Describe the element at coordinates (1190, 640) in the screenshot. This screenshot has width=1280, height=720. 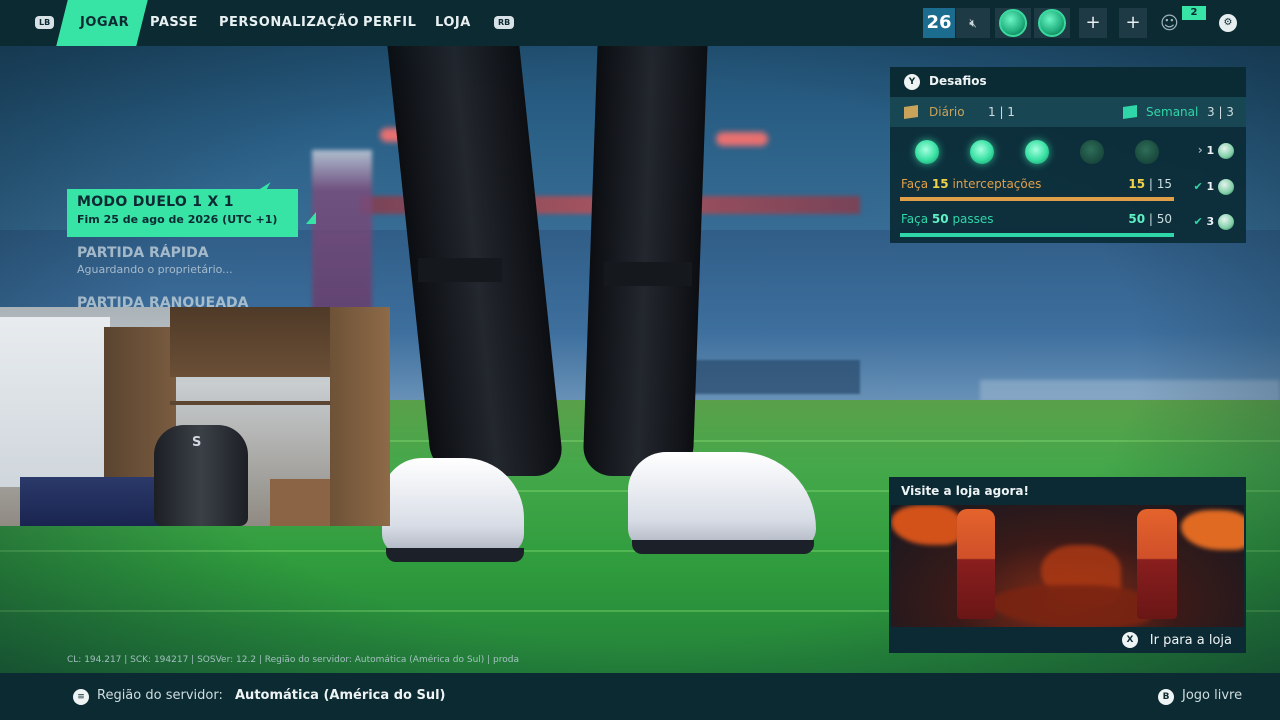
I see `go-to-shop-label: Ir para a loja` at that location.